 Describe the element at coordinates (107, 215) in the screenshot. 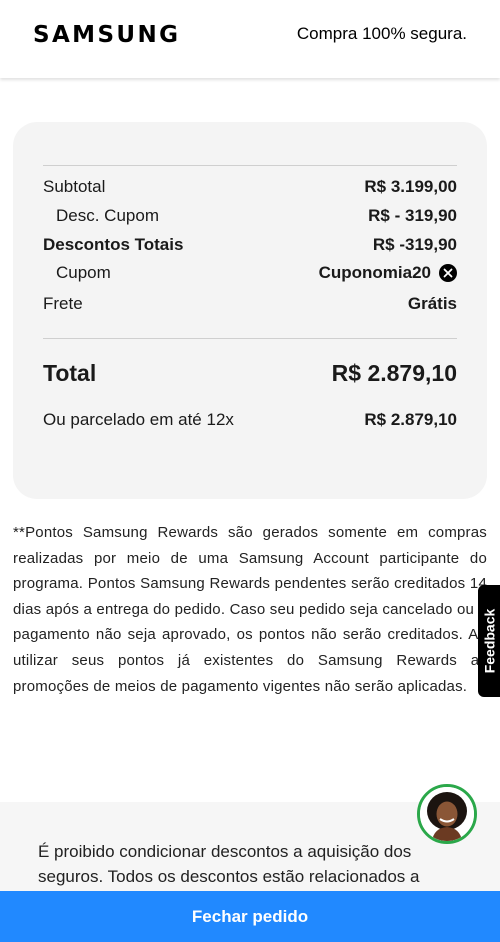

I see `coupon-discount-label: Desc. Cupom` at that location.